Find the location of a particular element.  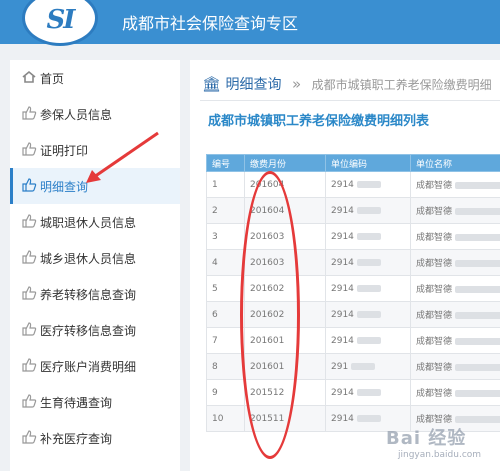

cell-unit-code: 291 is located at coordinates (368, 366).